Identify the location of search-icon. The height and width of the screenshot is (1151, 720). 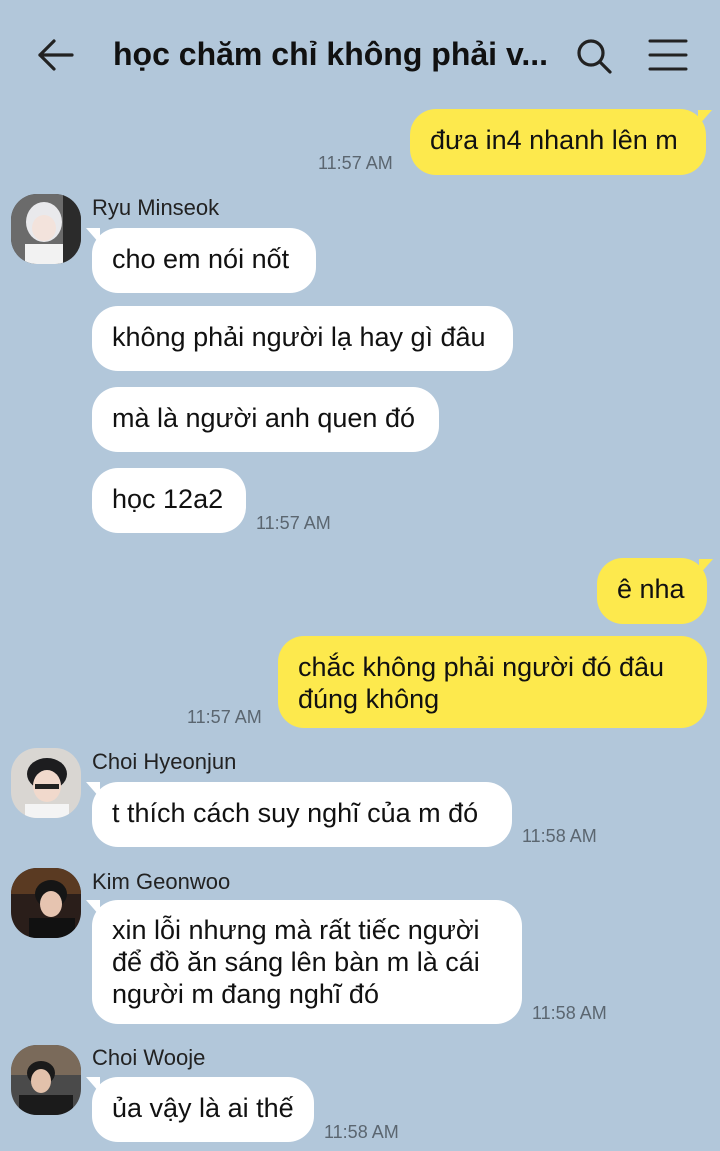
(594, 56).